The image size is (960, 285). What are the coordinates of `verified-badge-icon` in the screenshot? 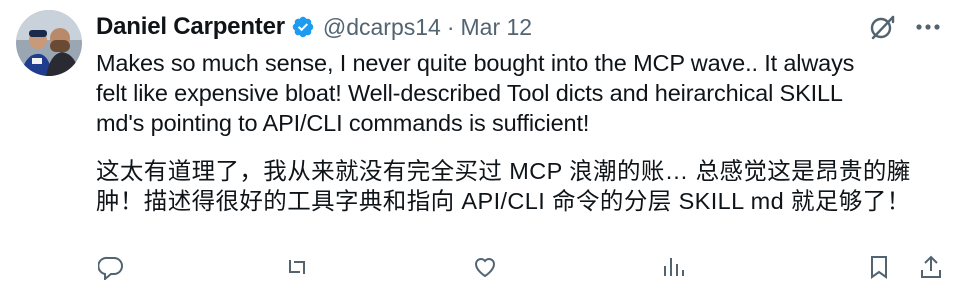 It's located at (303, 27).